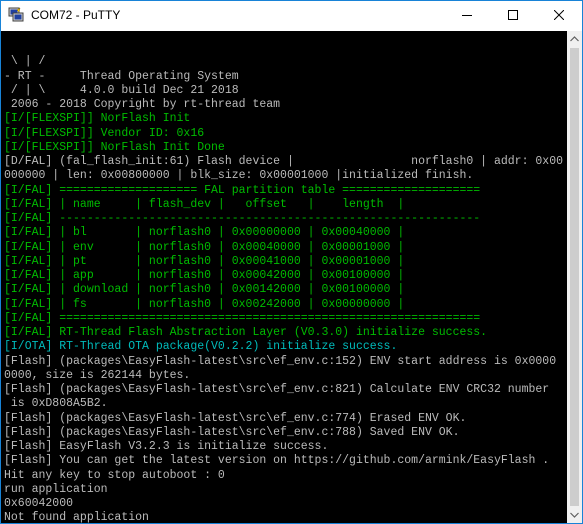  I want to click on vertical-scrollbar, so click(574, 277).